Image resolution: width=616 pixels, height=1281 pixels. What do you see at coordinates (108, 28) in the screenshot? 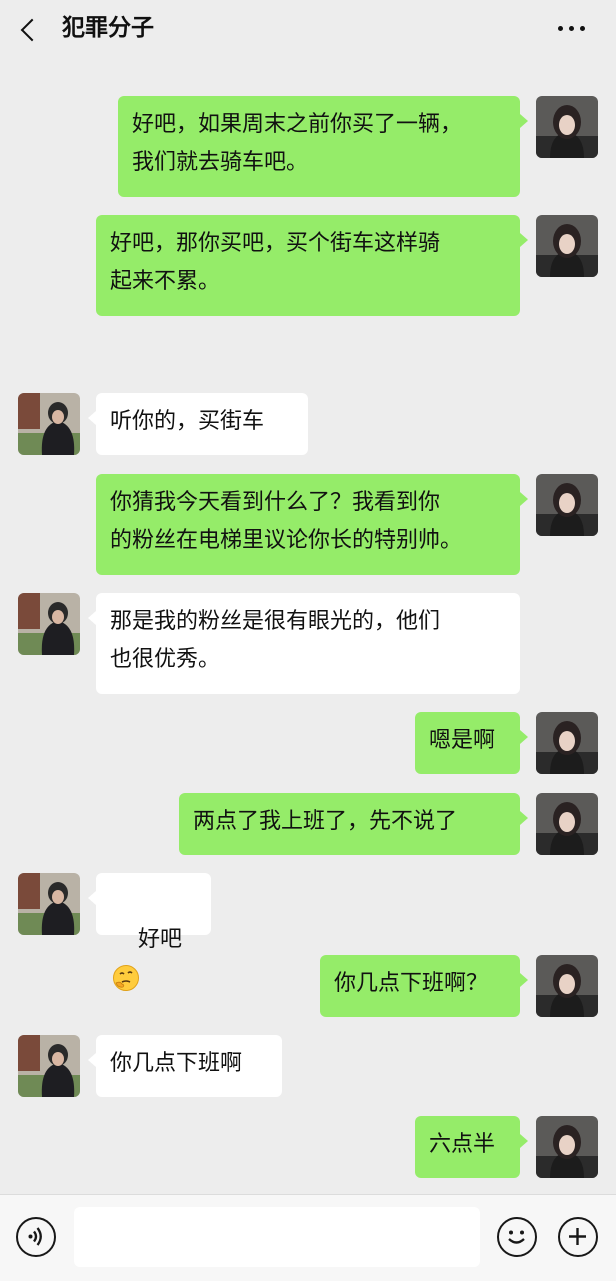
I see `chat-title: 犯罪分子` at bounding box center [108, 28].